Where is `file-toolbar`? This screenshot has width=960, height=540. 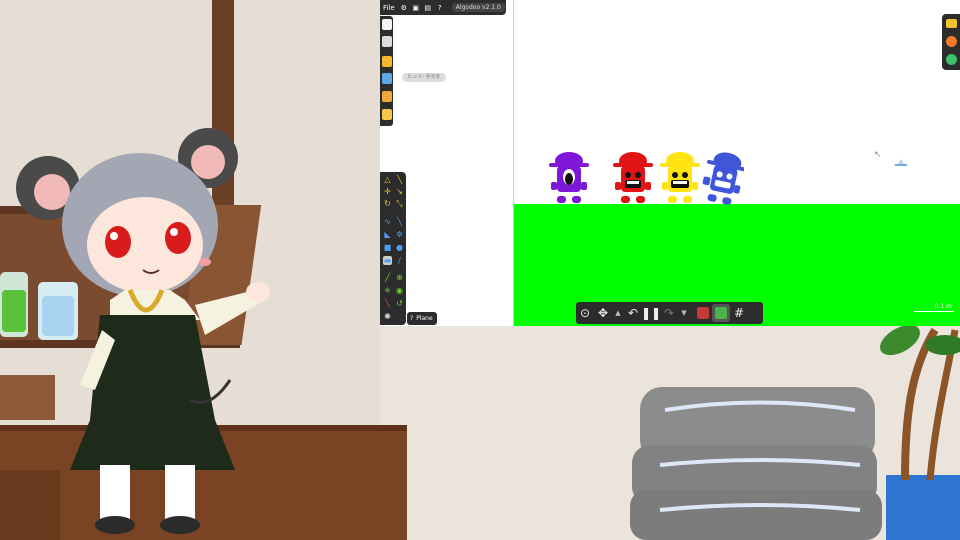
file-toolbar is located at coordinates (386, 71).